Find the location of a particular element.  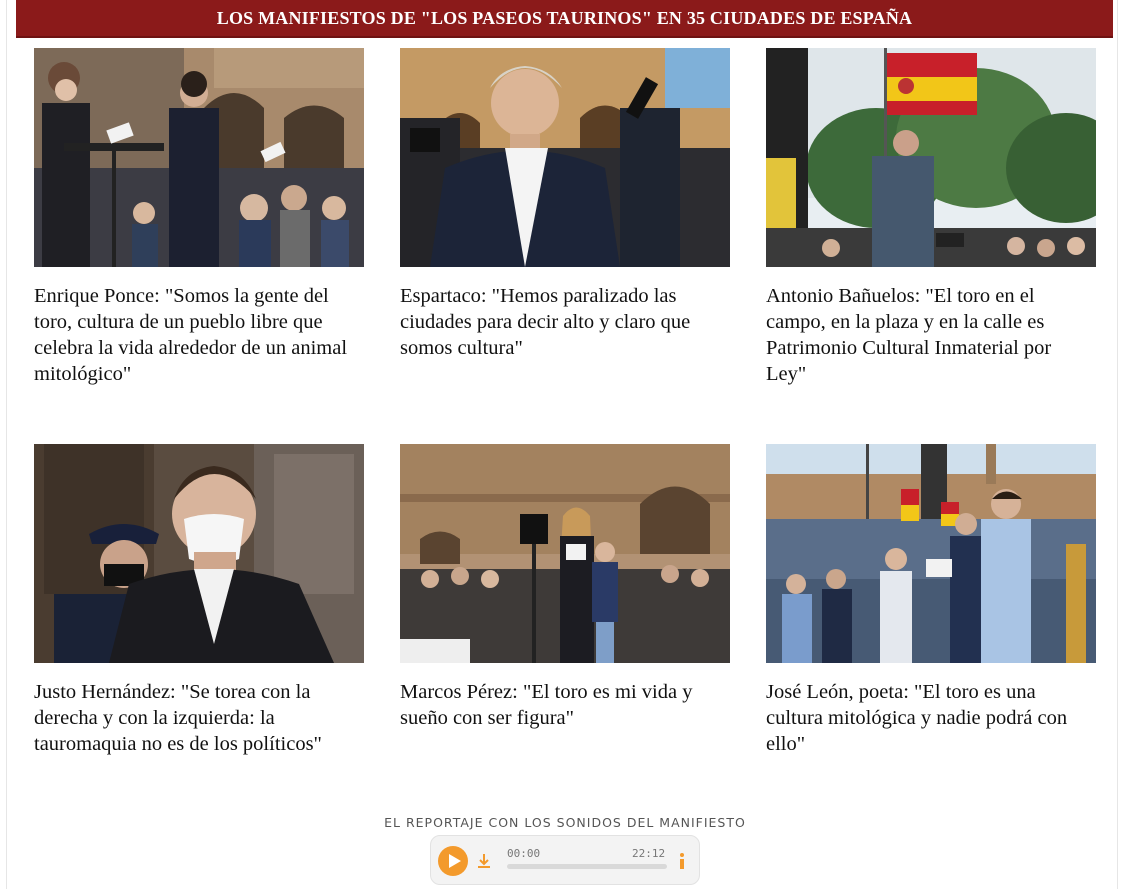

info-button is located at coordinates (682, 861).